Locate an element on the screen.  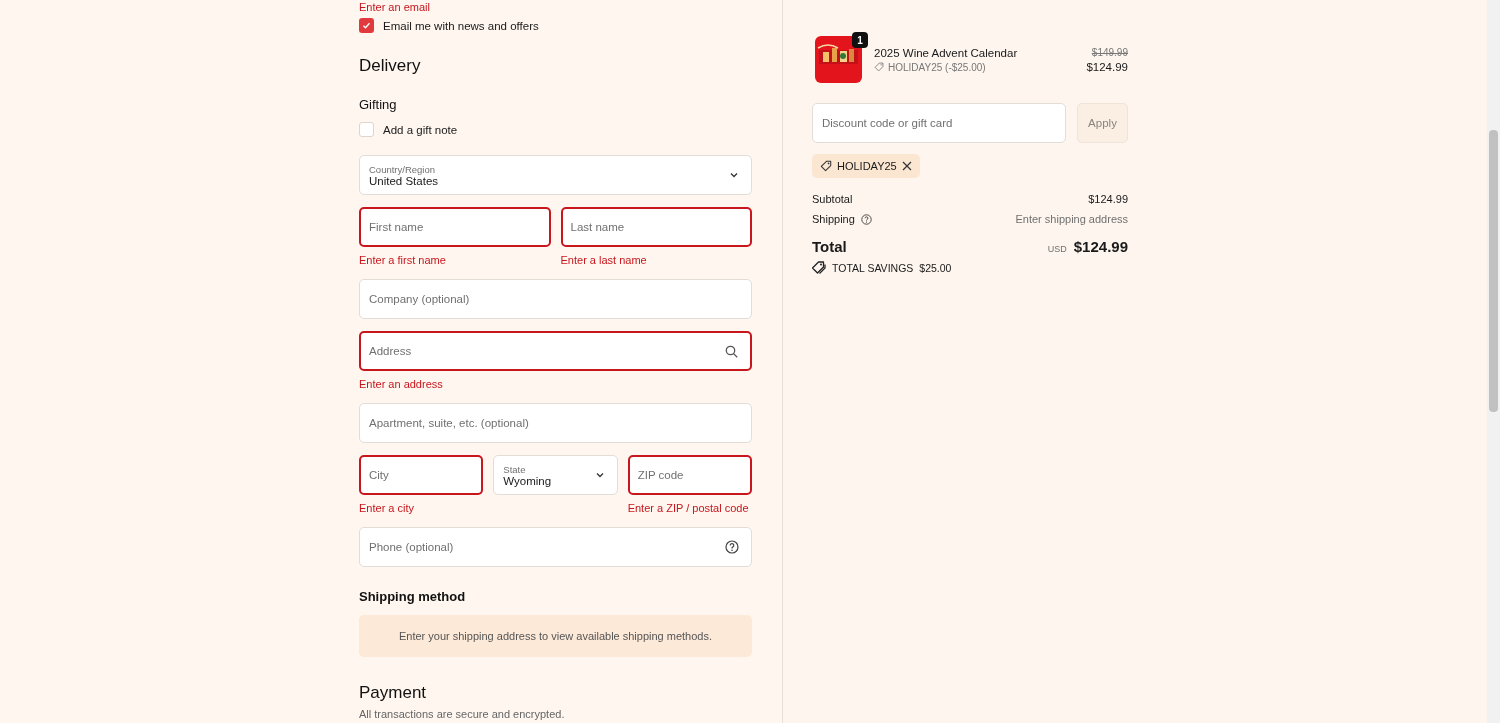
info-notice: Enter your shipping address to view available shipping methods. is located at coordinates (555, 636).